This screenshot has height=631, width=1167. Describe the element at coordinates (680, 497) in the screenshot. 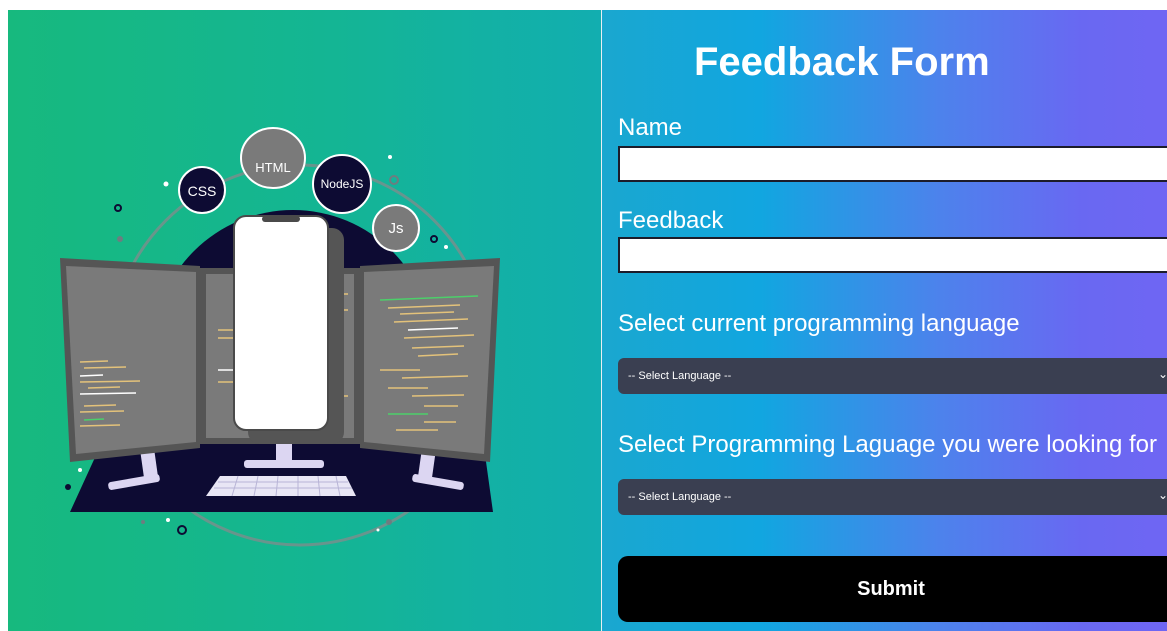

I see `target-language-selected-value: -- Select Language --` at that location.